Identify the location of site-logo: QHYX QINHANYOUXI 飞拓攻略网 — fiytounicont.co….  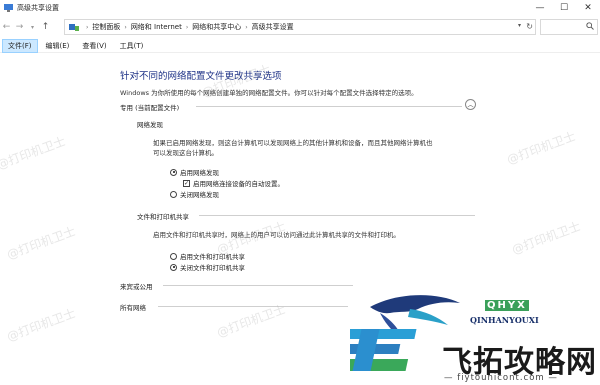
(475, 337).